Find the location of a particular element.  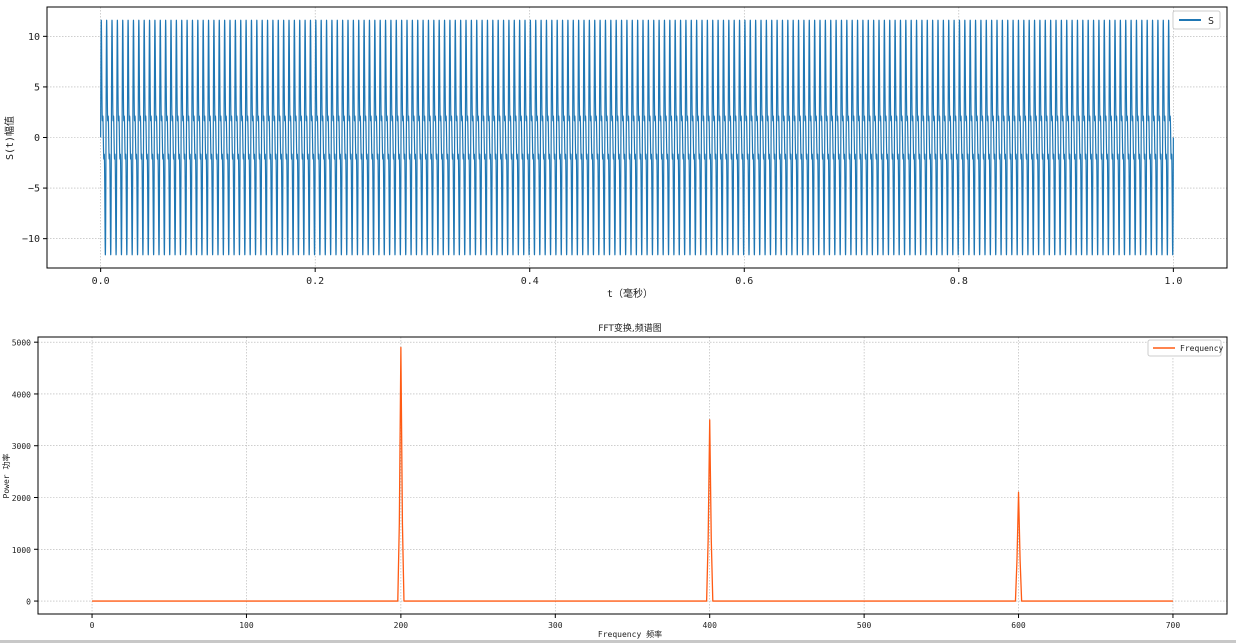

x-tick-label: 500 is located at coordinates (864, 625).